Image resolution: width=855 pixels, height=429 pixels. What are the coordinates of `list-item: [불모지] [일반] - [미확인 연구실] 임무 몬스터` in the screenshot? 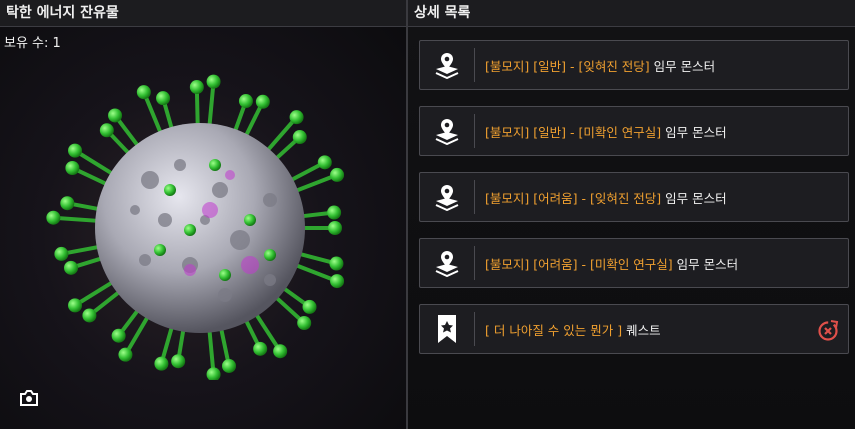 It's located at (634, 131).